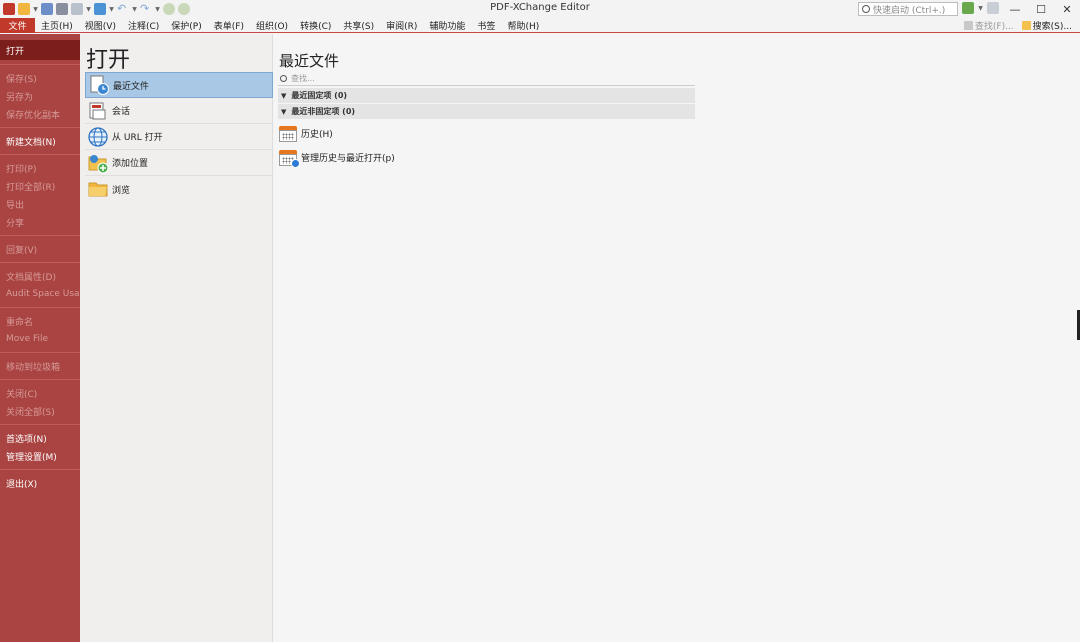 This screenshot has height=642, width=1080. Describe the element at coordinates (1067, 9) in the screenshot. I see `close-window-button: ✕` at that location.